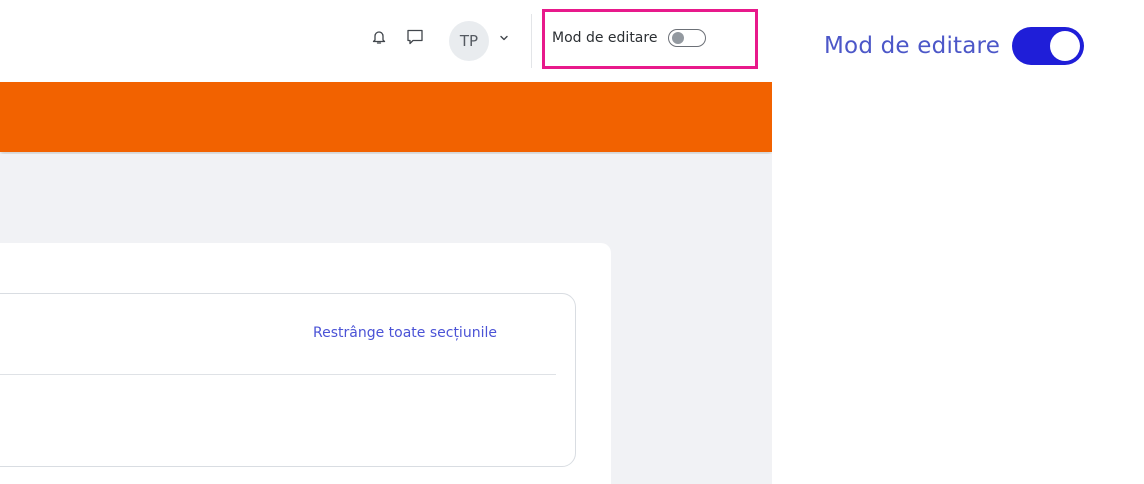 Image resolution: width=1144 pixels, height=484 pixels. I want to click on notifications-button, so click(379, 37).